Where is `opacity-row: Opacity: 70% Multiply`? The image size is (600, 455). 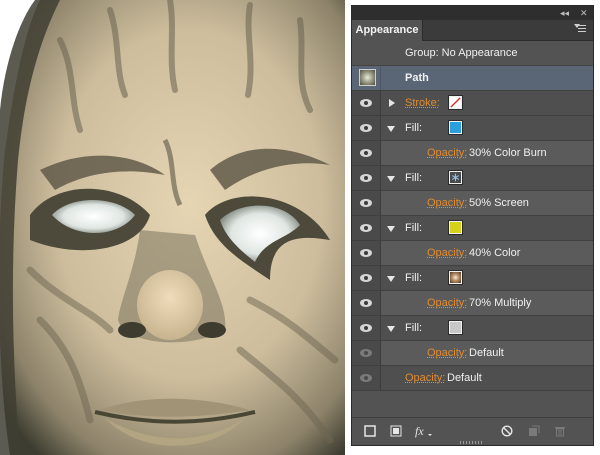 opacity-row: Opacity: 70% Multiply is located at coordinates (472, 303).